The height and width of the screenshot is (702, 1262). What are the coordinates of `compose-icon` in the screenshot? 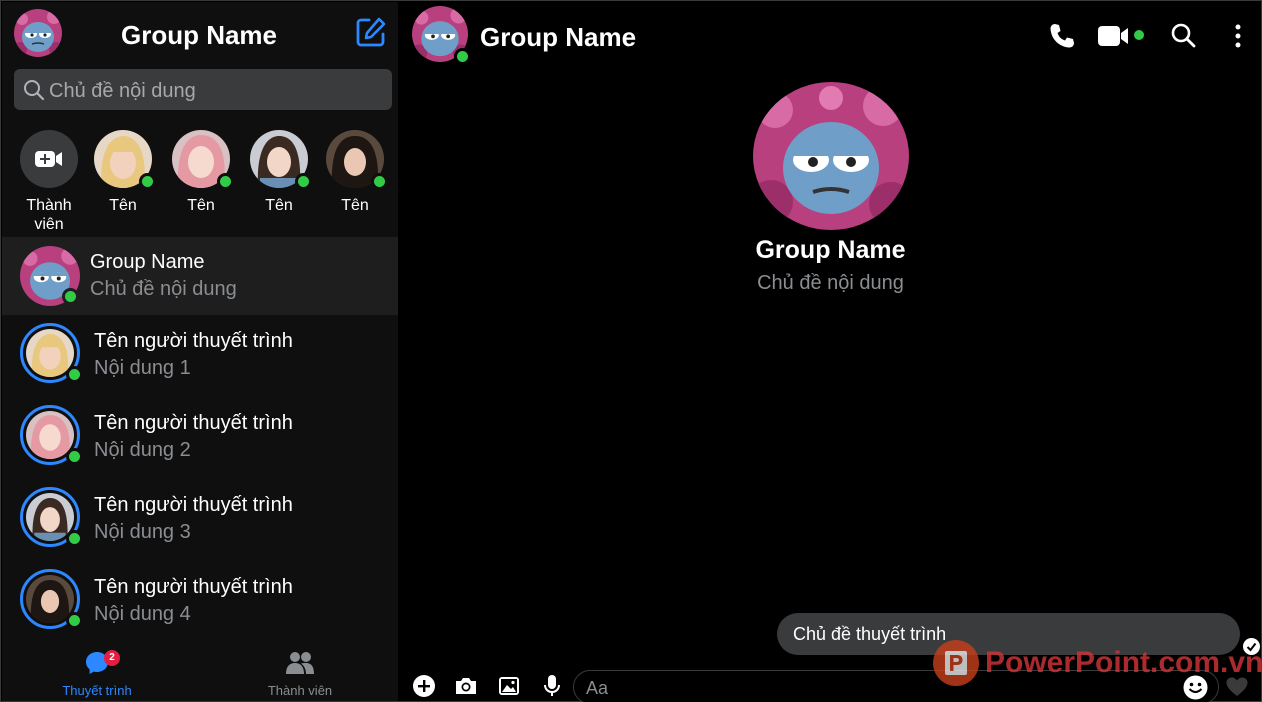 It's located at (371, 32).